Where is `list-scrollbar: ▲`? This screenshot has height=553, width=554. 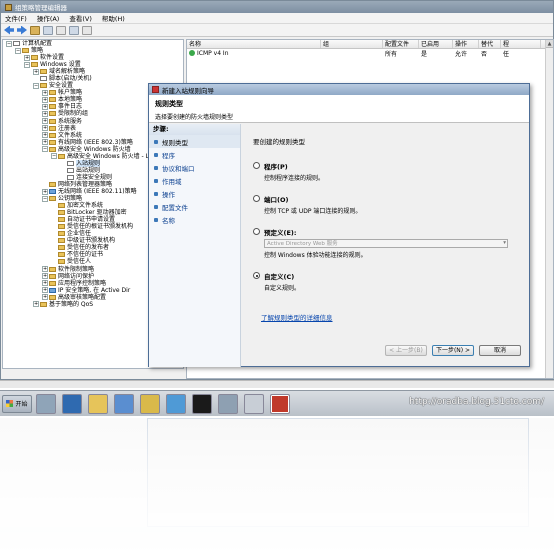 list-scrollbar: ▲ is located at coordinates (549, 209).